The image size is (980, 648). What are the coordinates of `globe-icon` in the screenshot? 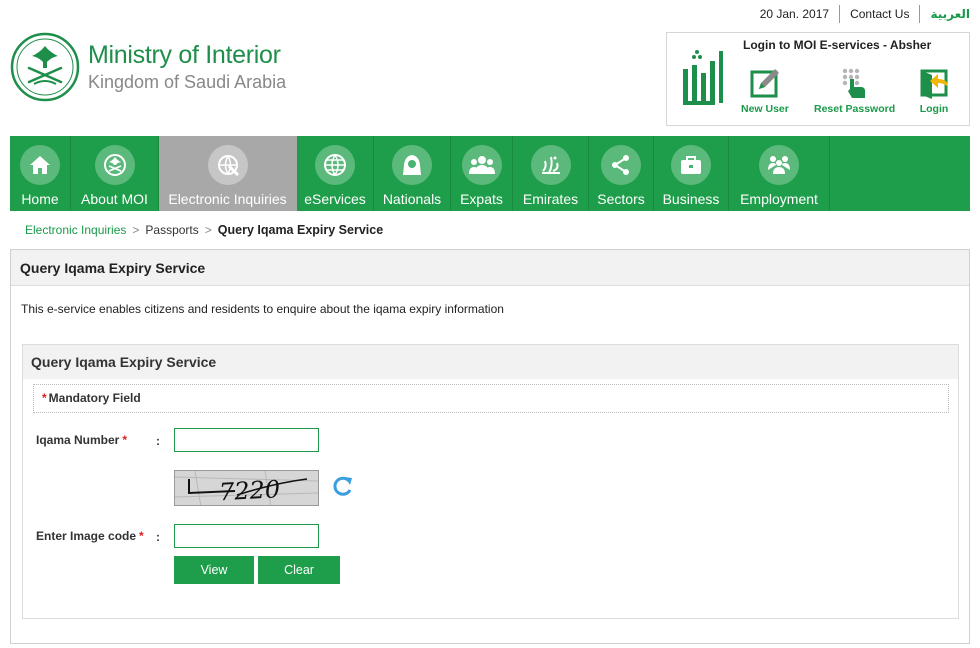 It's located at (335, 165).